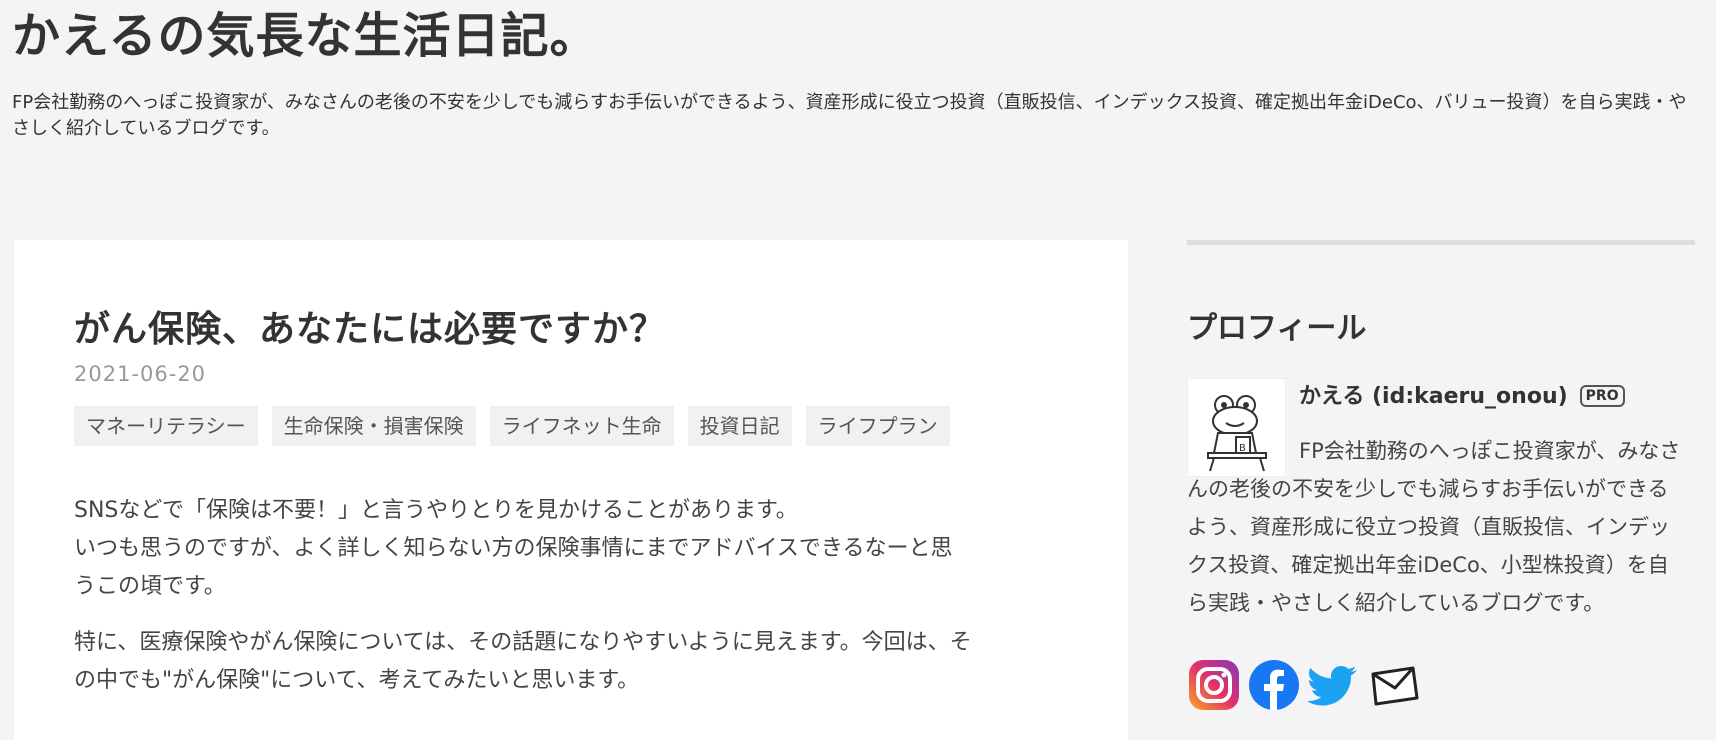 The height and width of the screenshot is (740, 1716). Describe the element at coordinates (373, 426) in the screenshot. I see `tag-insurance: 生命保険・損害保険` at that location.